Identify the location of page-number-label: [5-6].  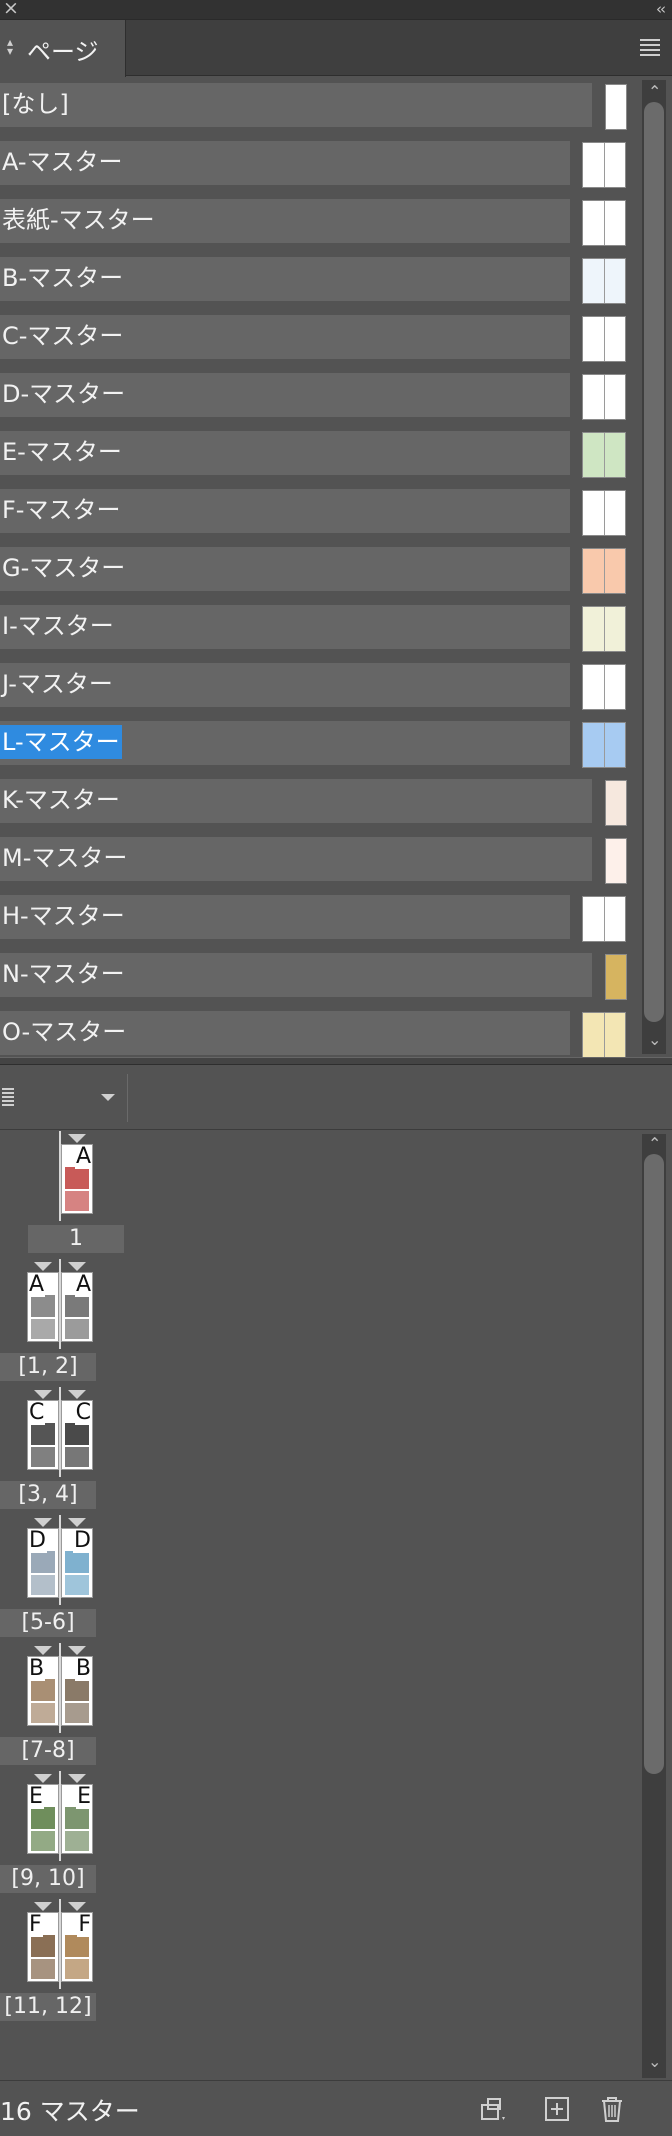
(48, 1623).